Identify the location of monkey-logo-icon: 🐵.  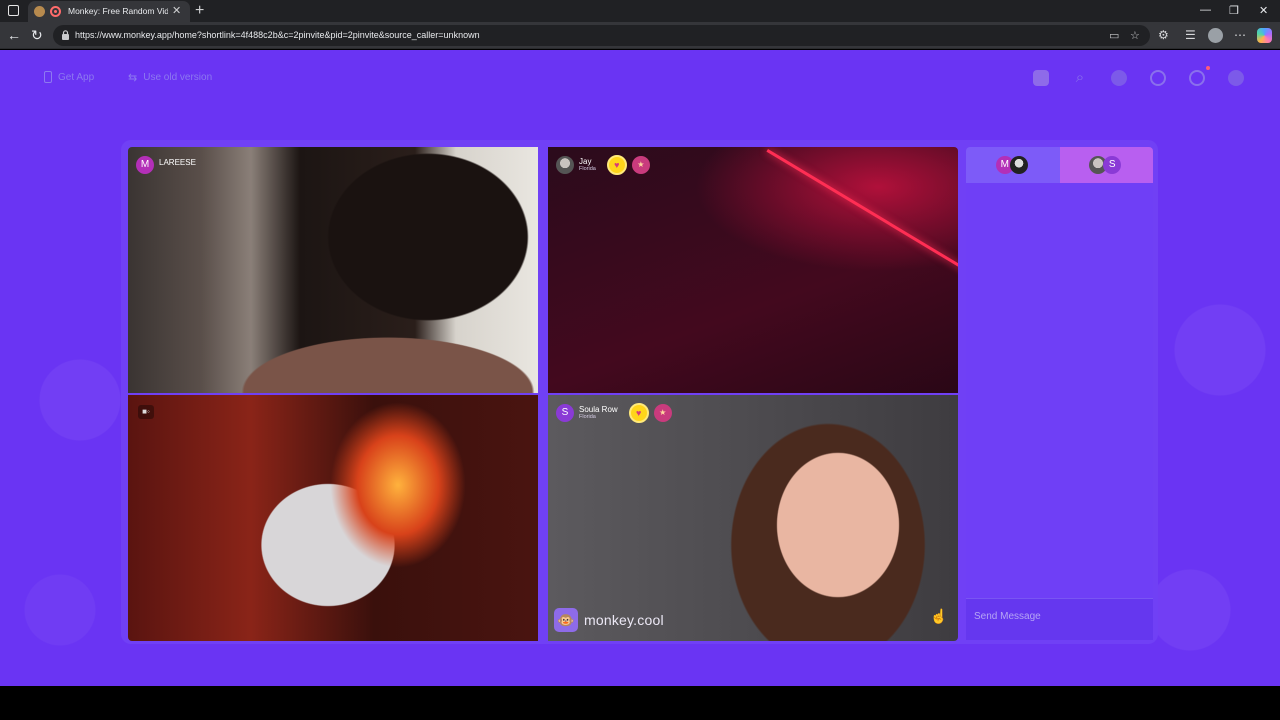
(566, 620).